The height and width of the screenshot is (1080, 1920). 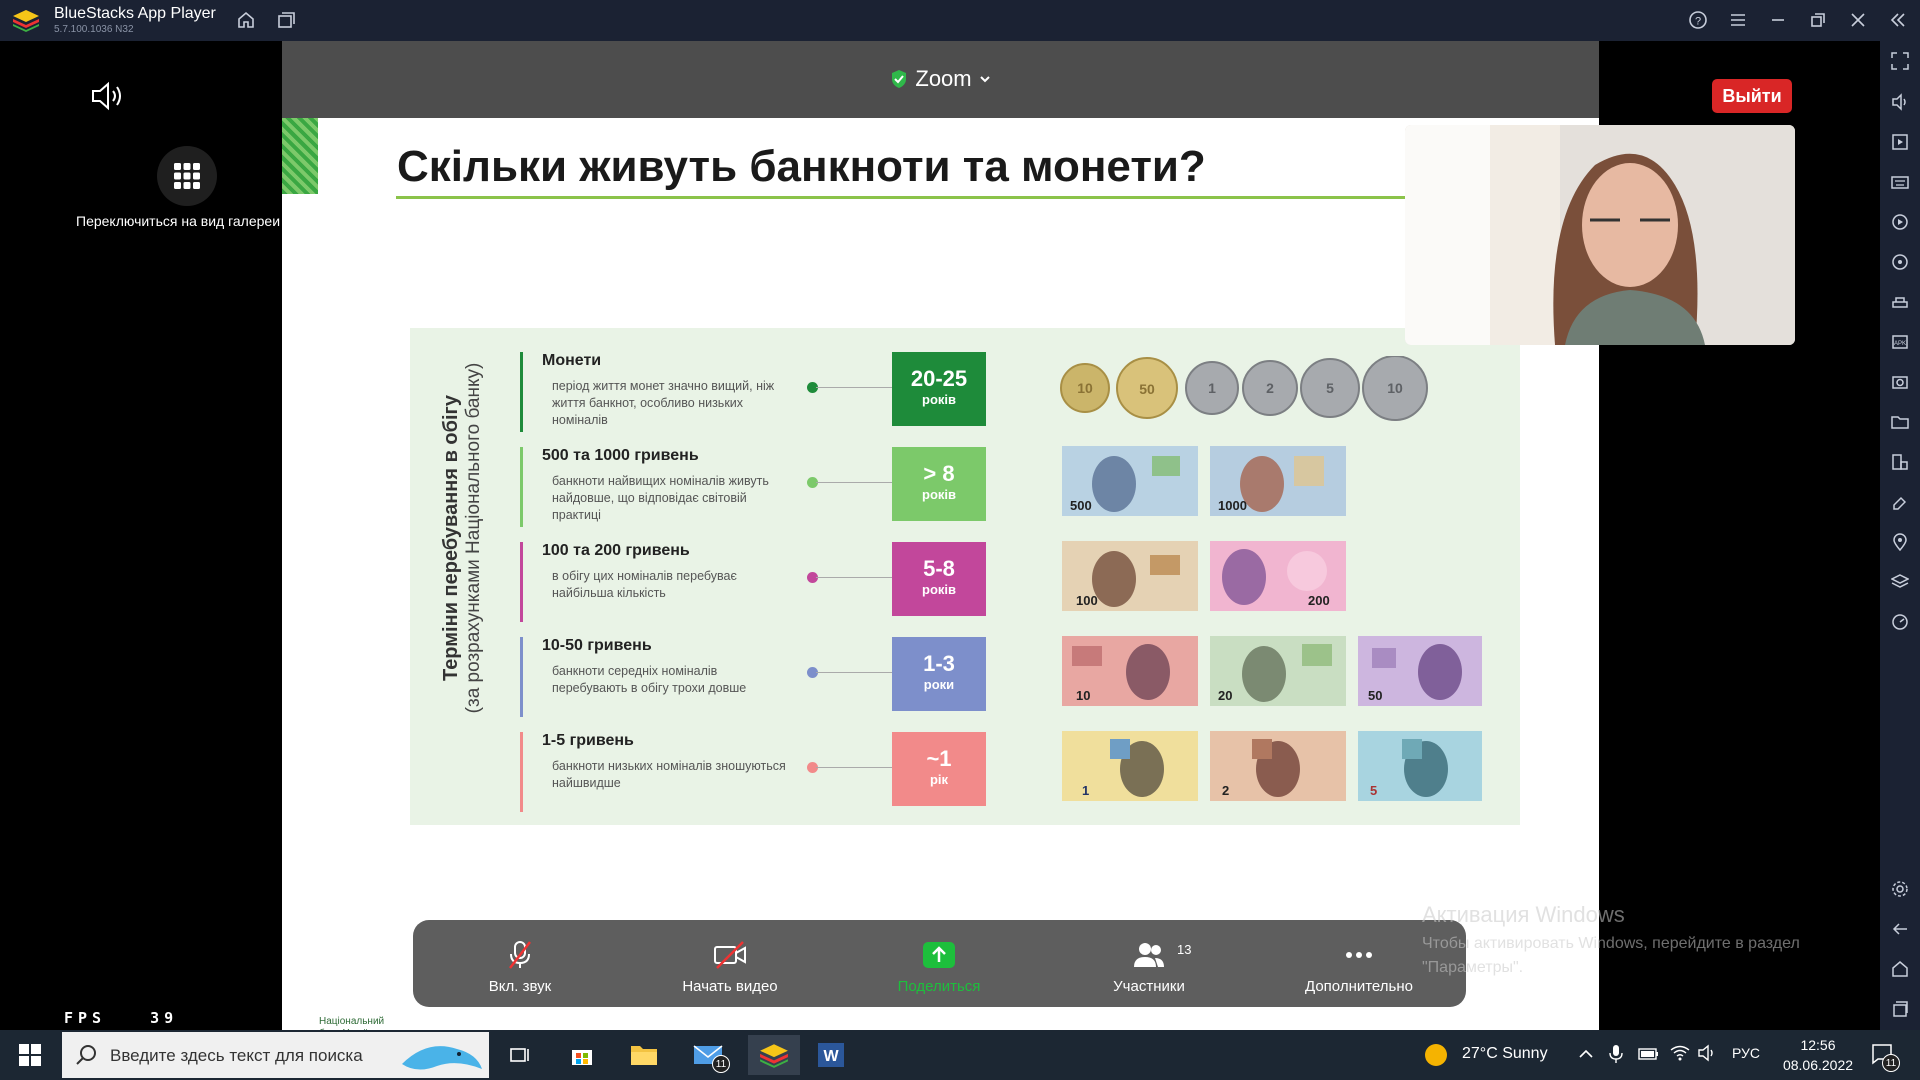 I want to click on row-bar, so click(x=521, y=677).